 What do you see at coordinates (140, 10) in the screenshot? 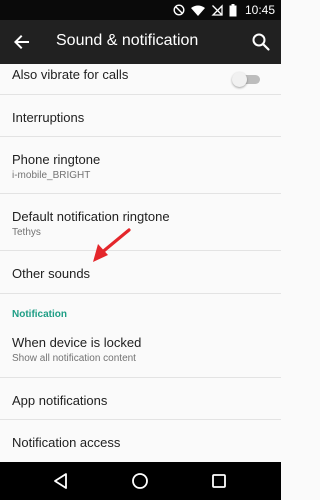
I see `status-bar: 10:45` at bounding box center [140, 10].